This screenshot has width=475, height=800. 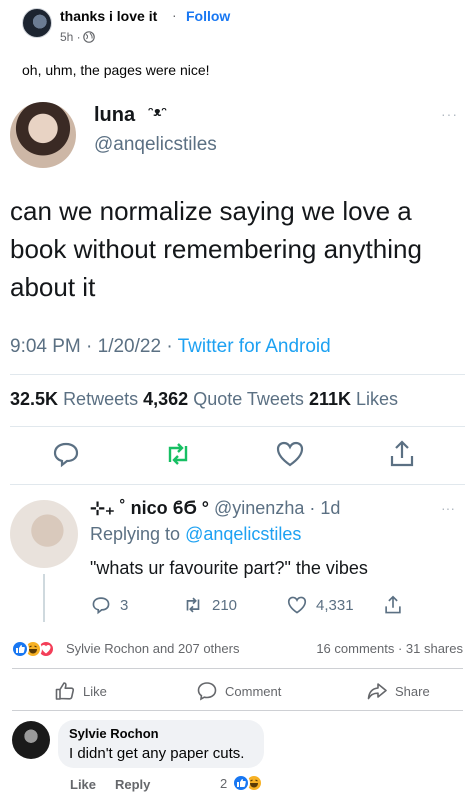 I want to click on tweet-avatar, so click(x=43, y=135).